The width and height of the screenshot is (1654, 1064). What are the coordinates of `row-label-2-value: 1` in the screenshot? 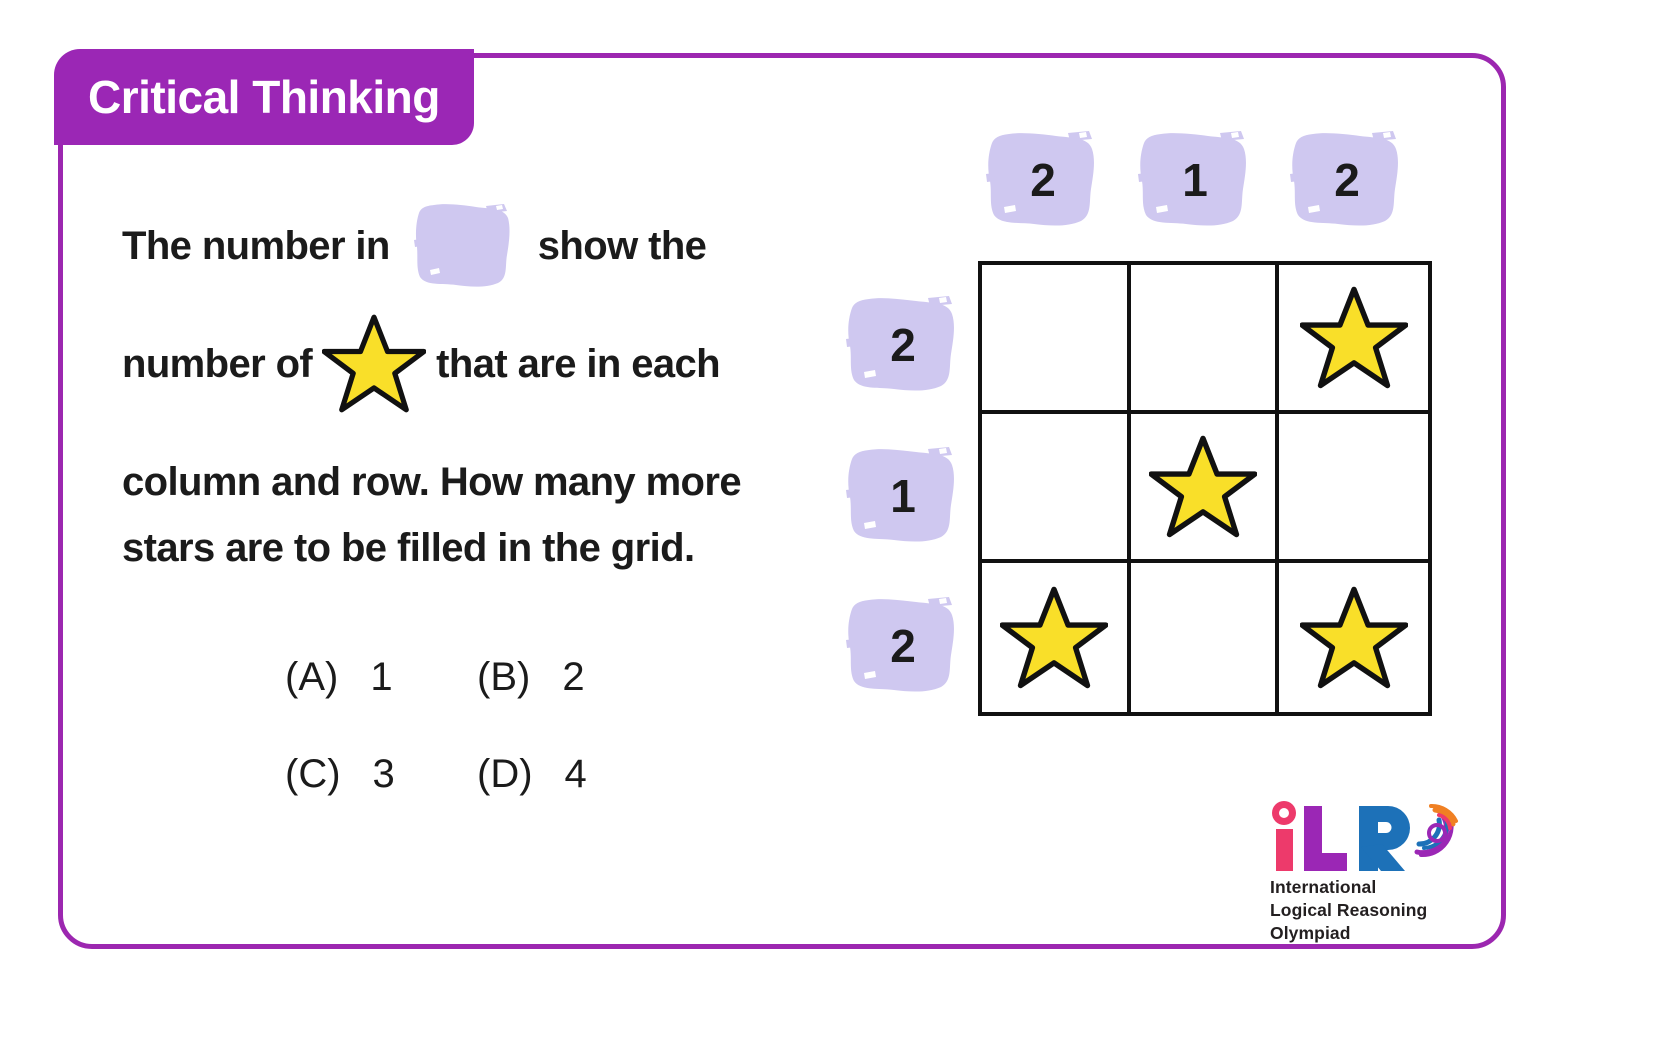 It's located at (903, 496).